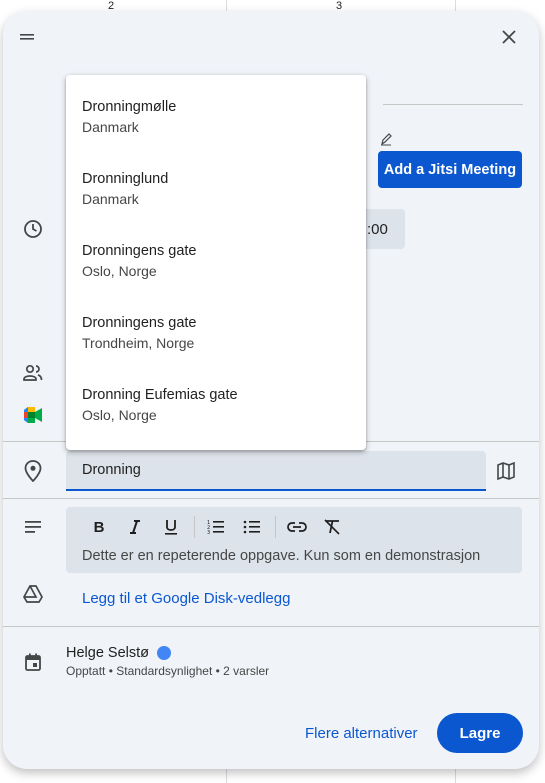 This screenshot has width=545, height=783. What do you see at coordinates (453, 104) in the screenshot?
I see `title-underline` at bounding box center [453, 104].